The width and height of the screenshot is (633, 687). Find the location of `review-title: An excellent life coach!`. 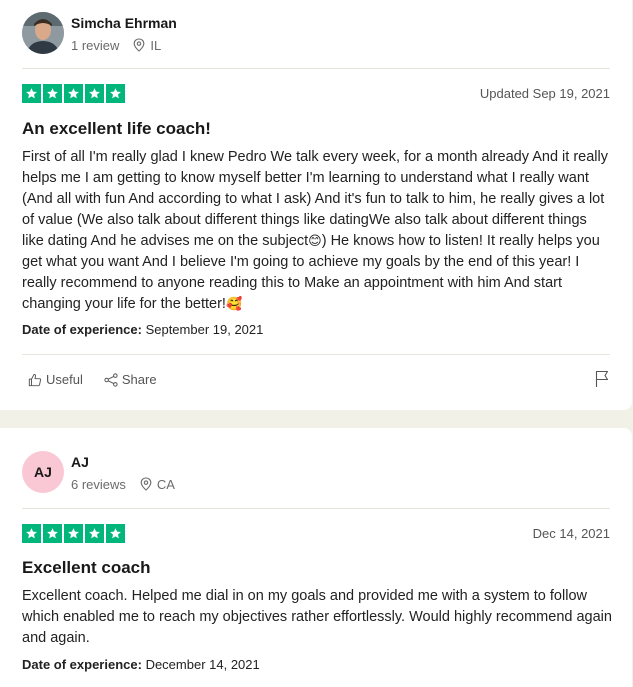

review-title: An excellent life coach! is located at coordinates (116, 129).